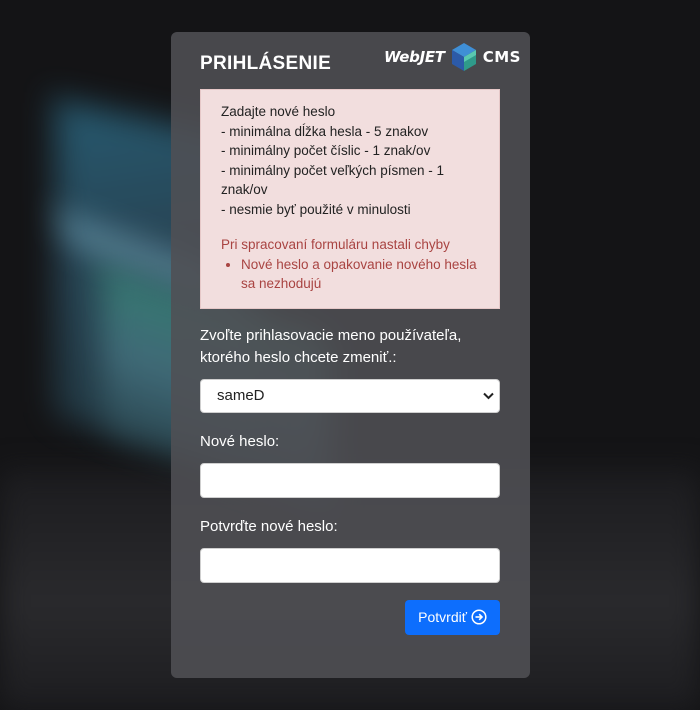 The image size is (700, 710). What do you see at coordinates (463, 57) in the screenshot?
I see `webjet-cube-logo-icon` at bounding box center [463, 57].